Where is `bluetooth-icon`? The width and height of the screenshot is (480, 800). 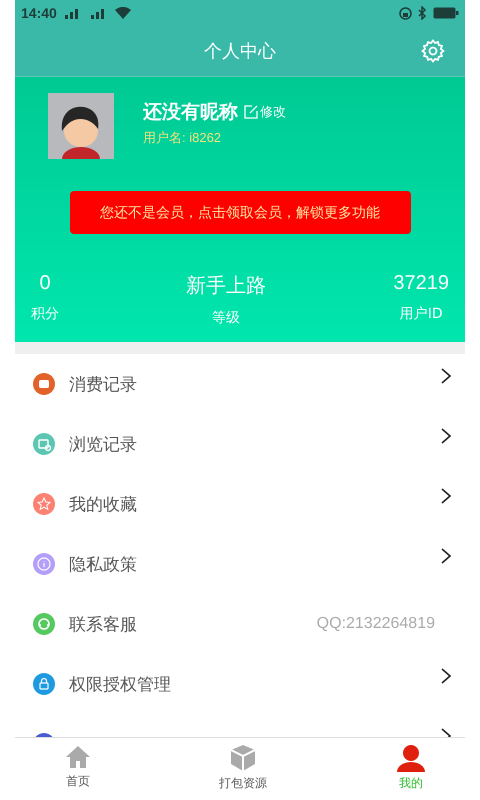
bluetooth-icon is located at coordinates (422, 13).